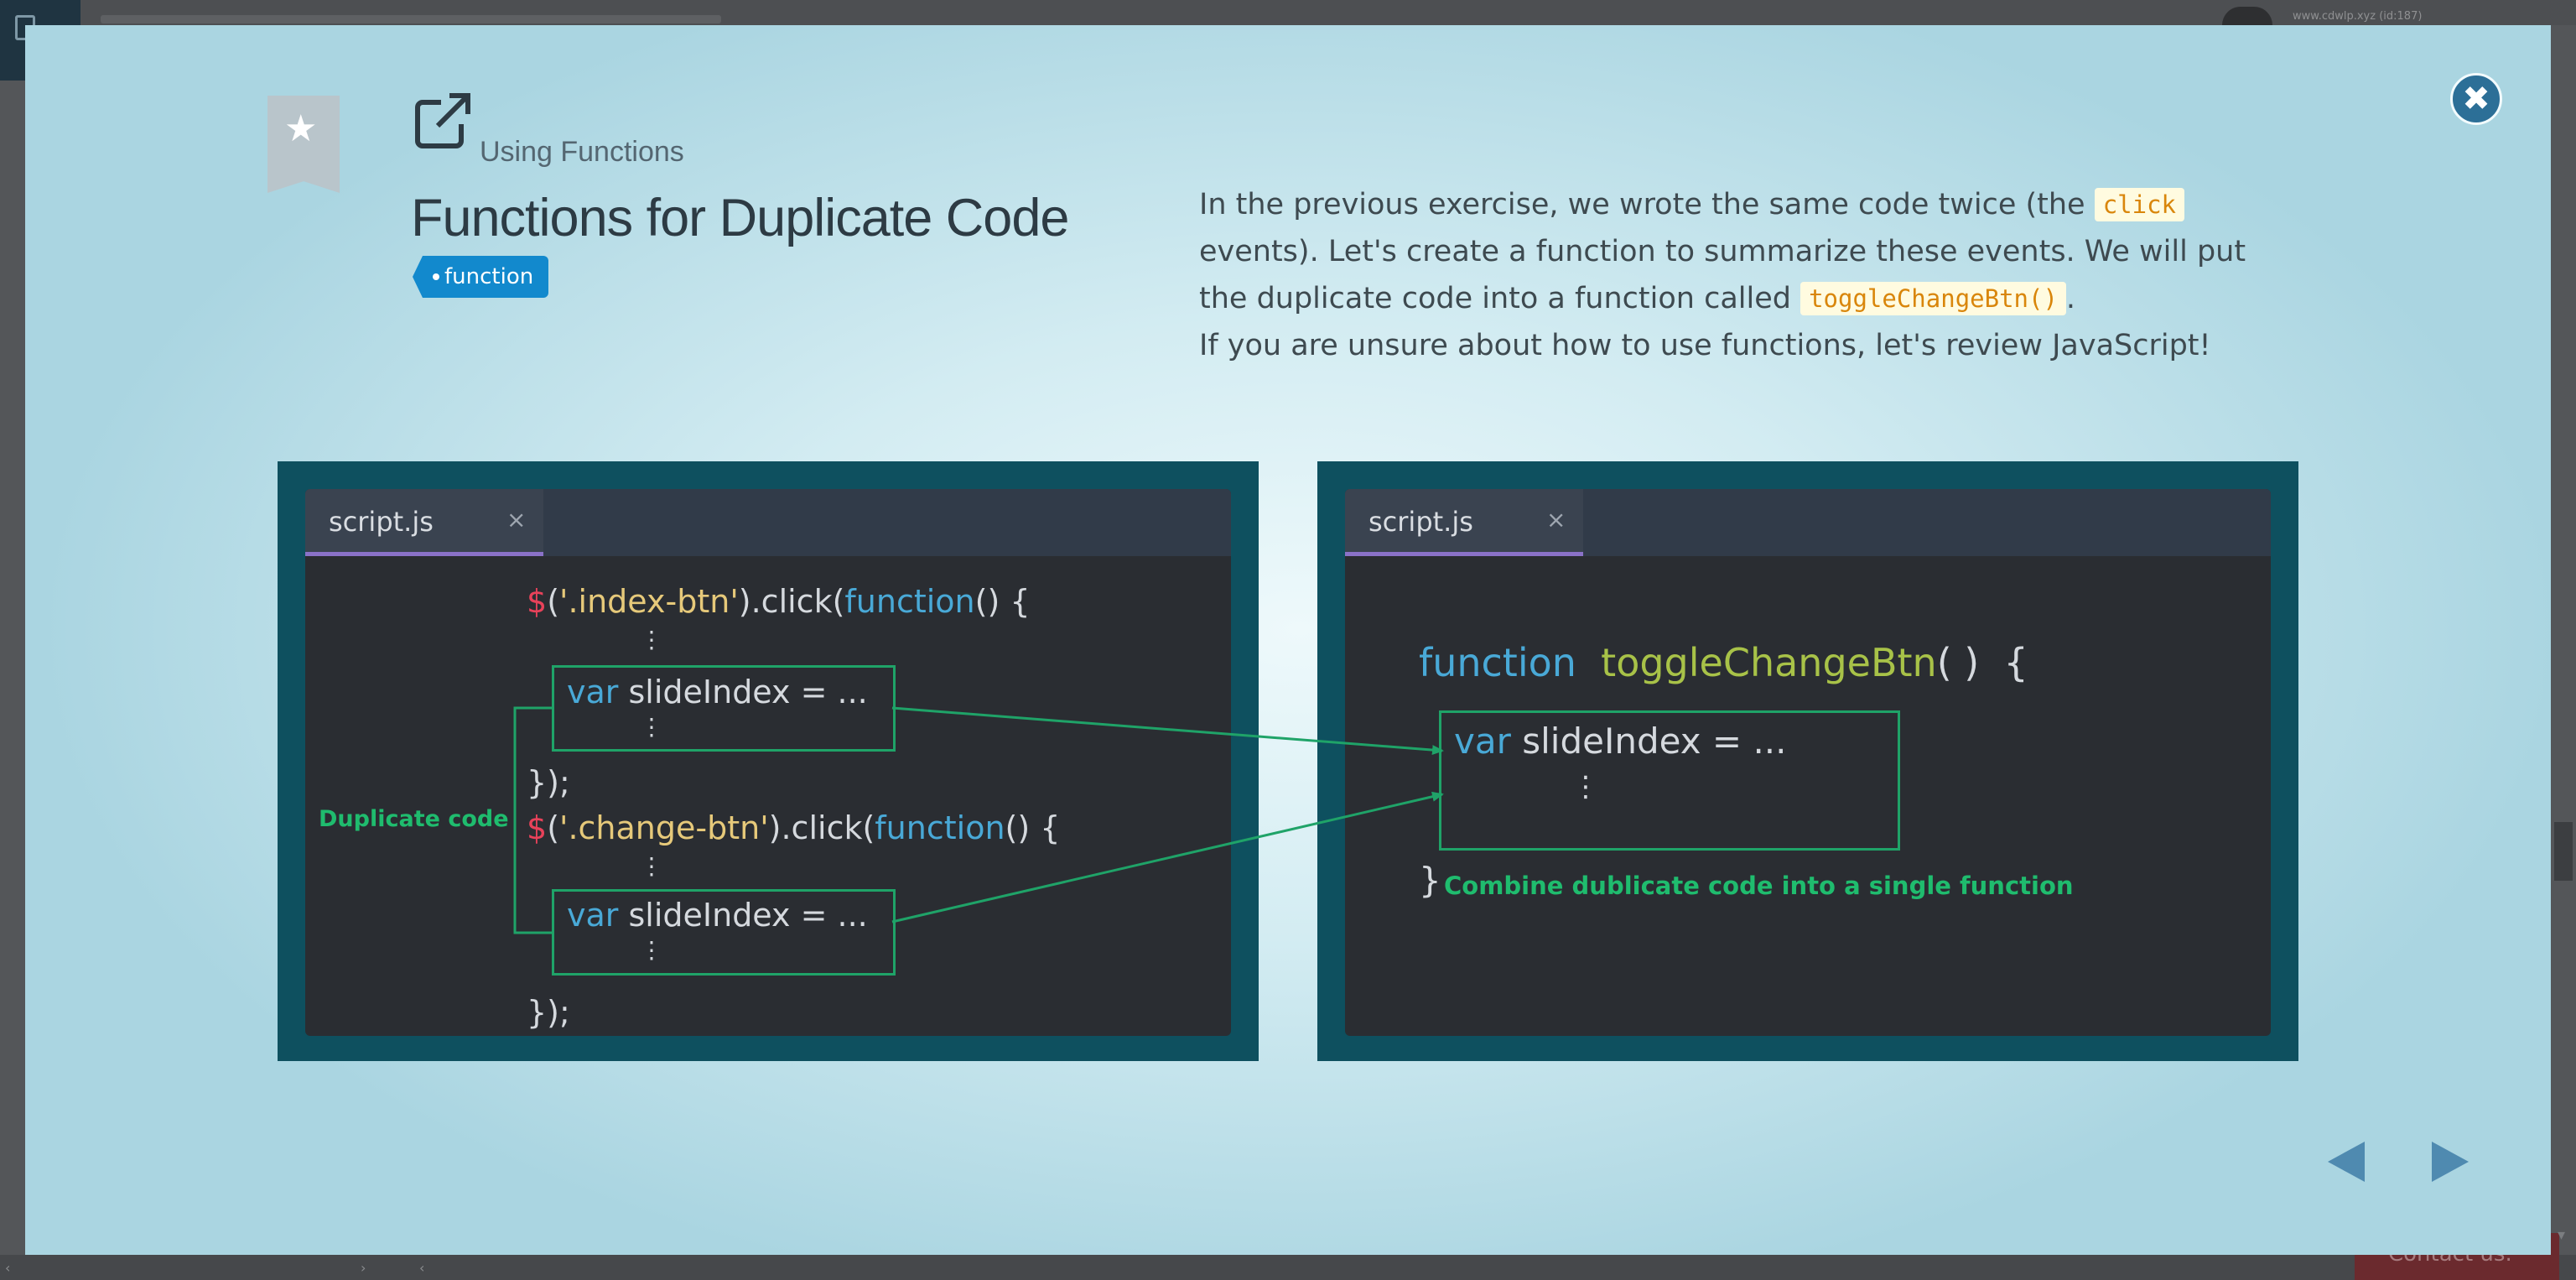  I want to click on code-line-function-decl: function toggleChangeBtn( ) {, so click(1723, 662).